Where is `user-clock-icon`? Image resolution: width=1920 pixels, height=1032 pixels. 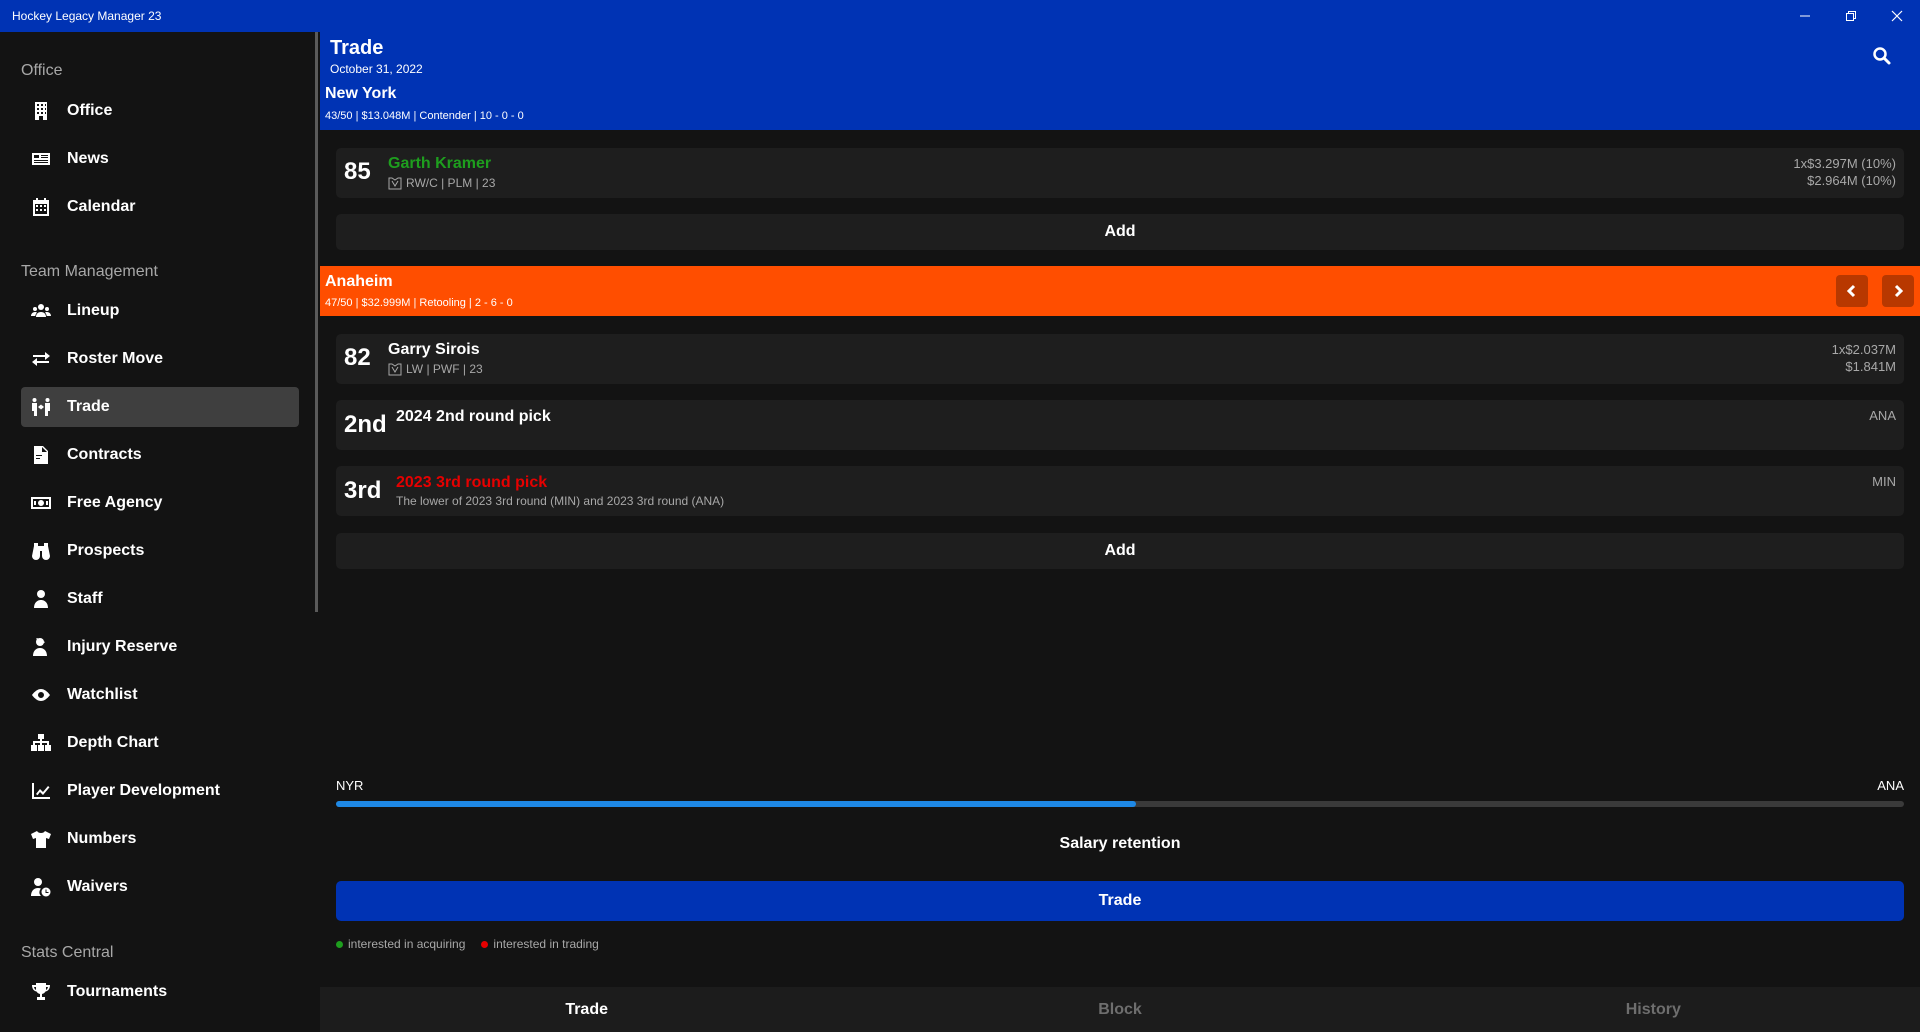 user-clock-icon is located at coordinates (41, 887).